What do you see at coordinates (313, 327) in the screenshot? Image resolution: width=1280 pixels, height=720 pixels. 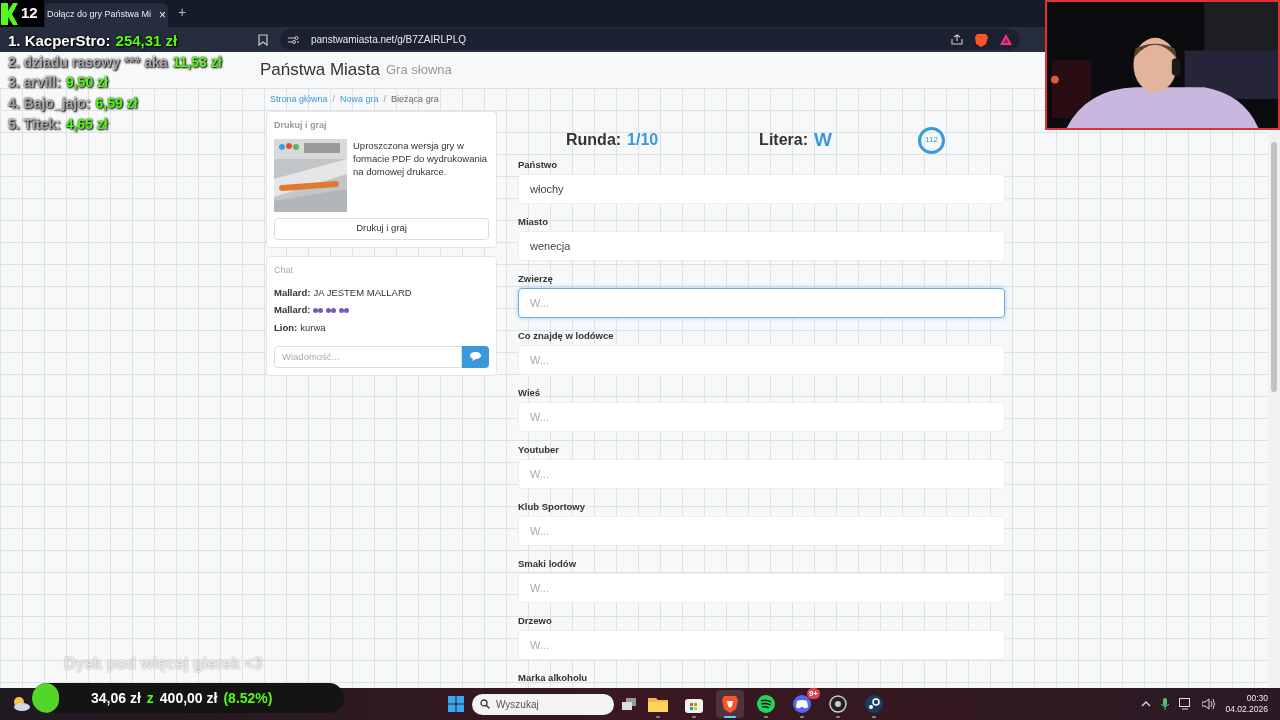 I see `chat-message: kurwa` at bounding box center [313, 327].